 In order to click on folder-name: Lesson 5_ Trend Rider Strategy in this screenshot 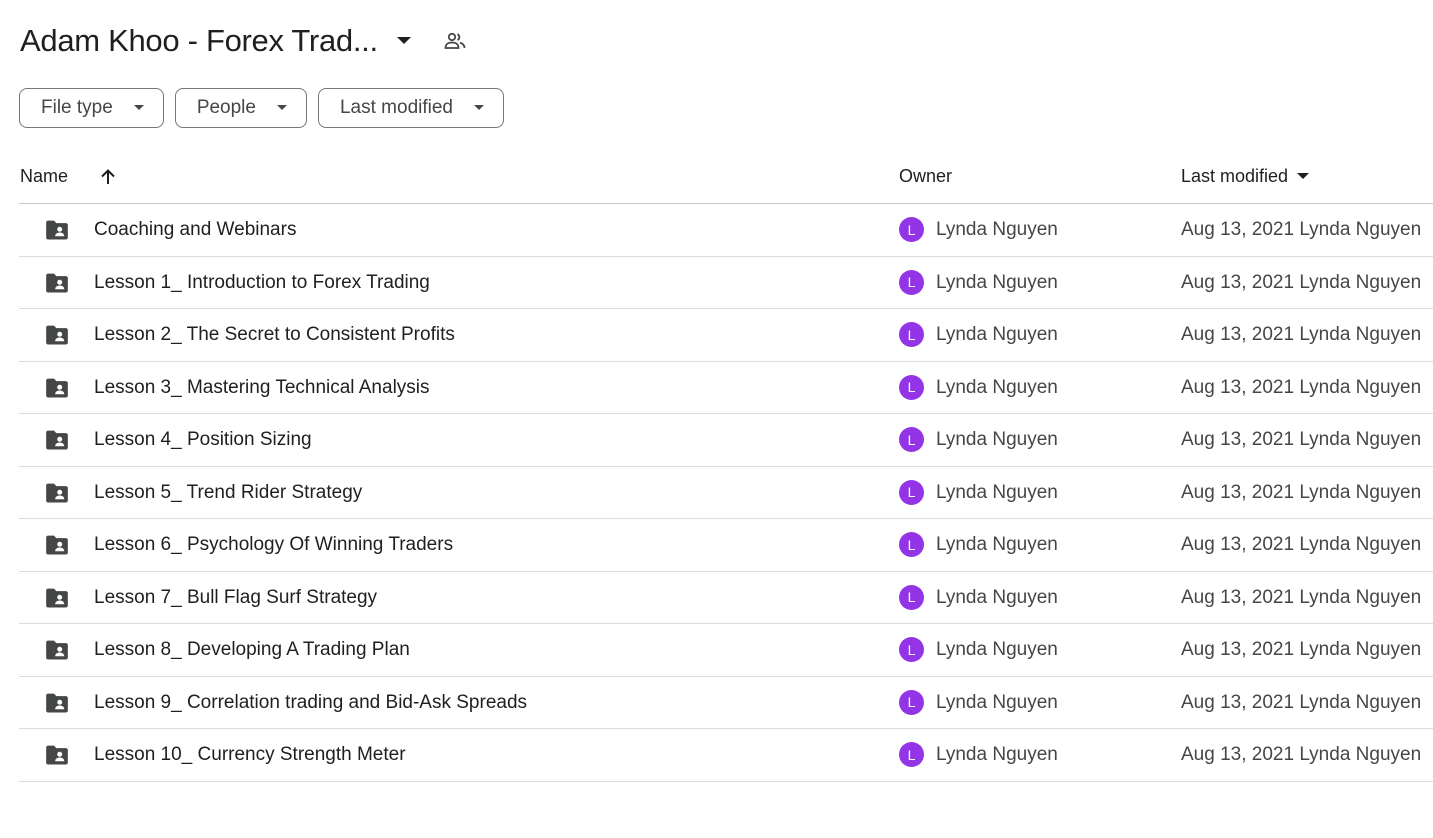, I will do `click(228, 493)`.